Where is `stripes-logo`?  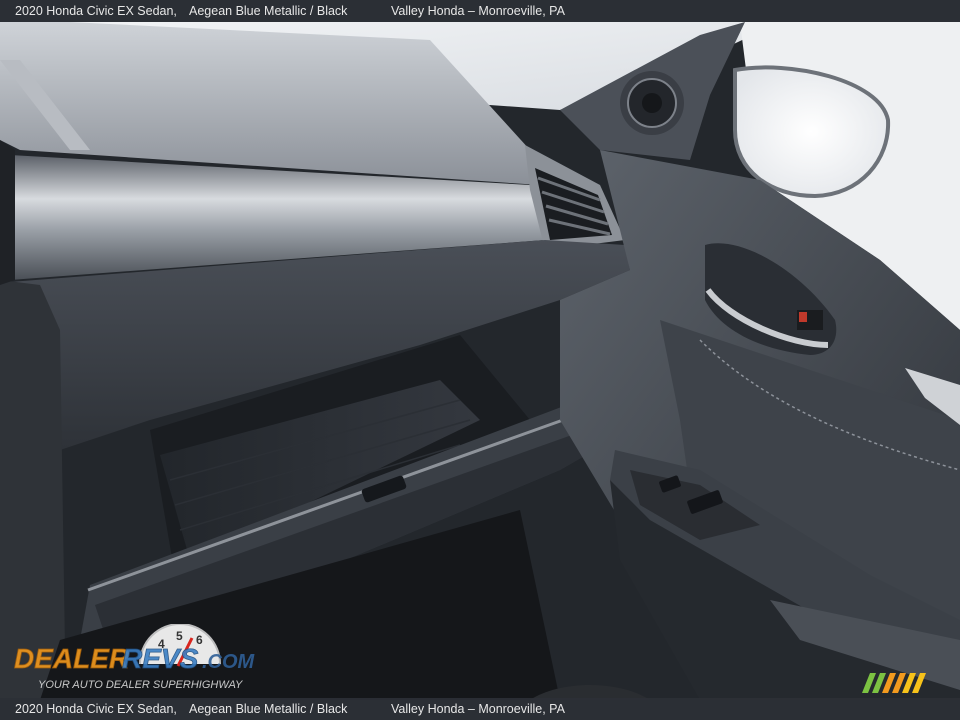 stripes-logo is located at coordinates (894, 683).